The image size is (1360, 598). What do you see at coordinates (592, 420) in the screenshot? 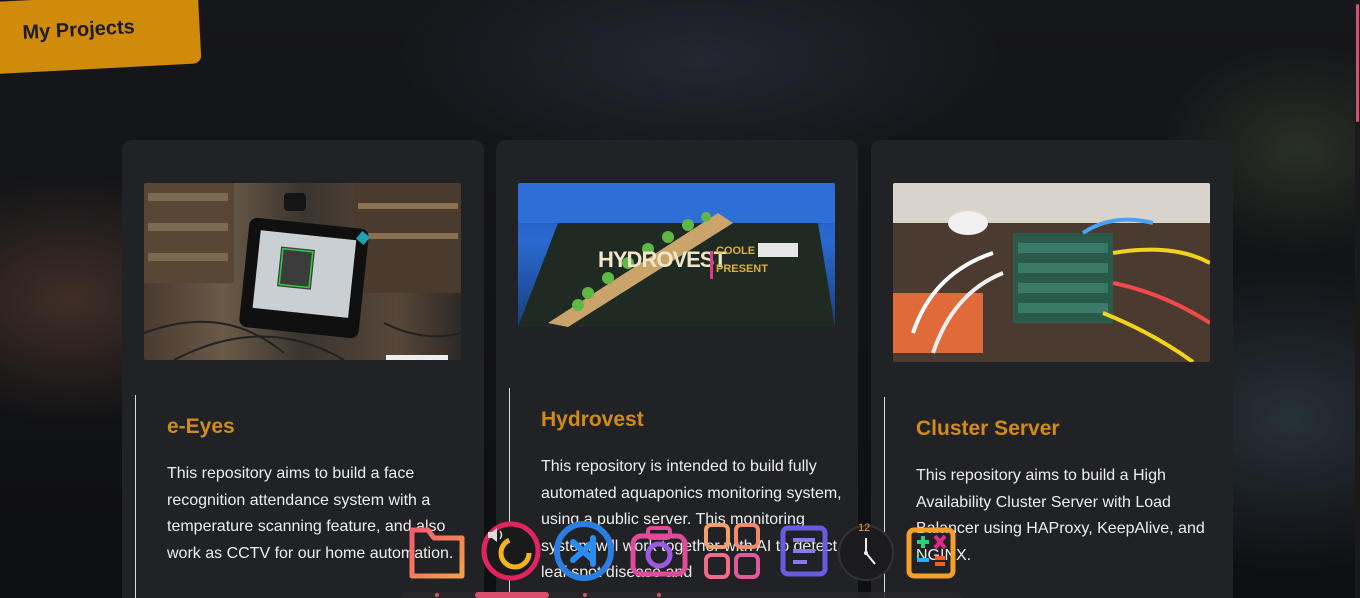
I see `project-title: Hydrovest` at bounding box center [592, 420].